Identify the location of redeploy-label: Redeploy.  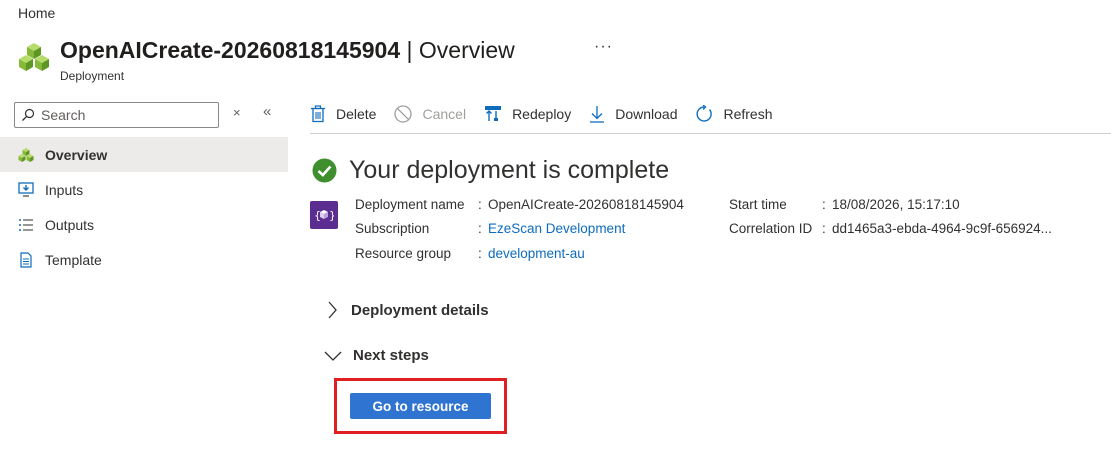
(542, 114).